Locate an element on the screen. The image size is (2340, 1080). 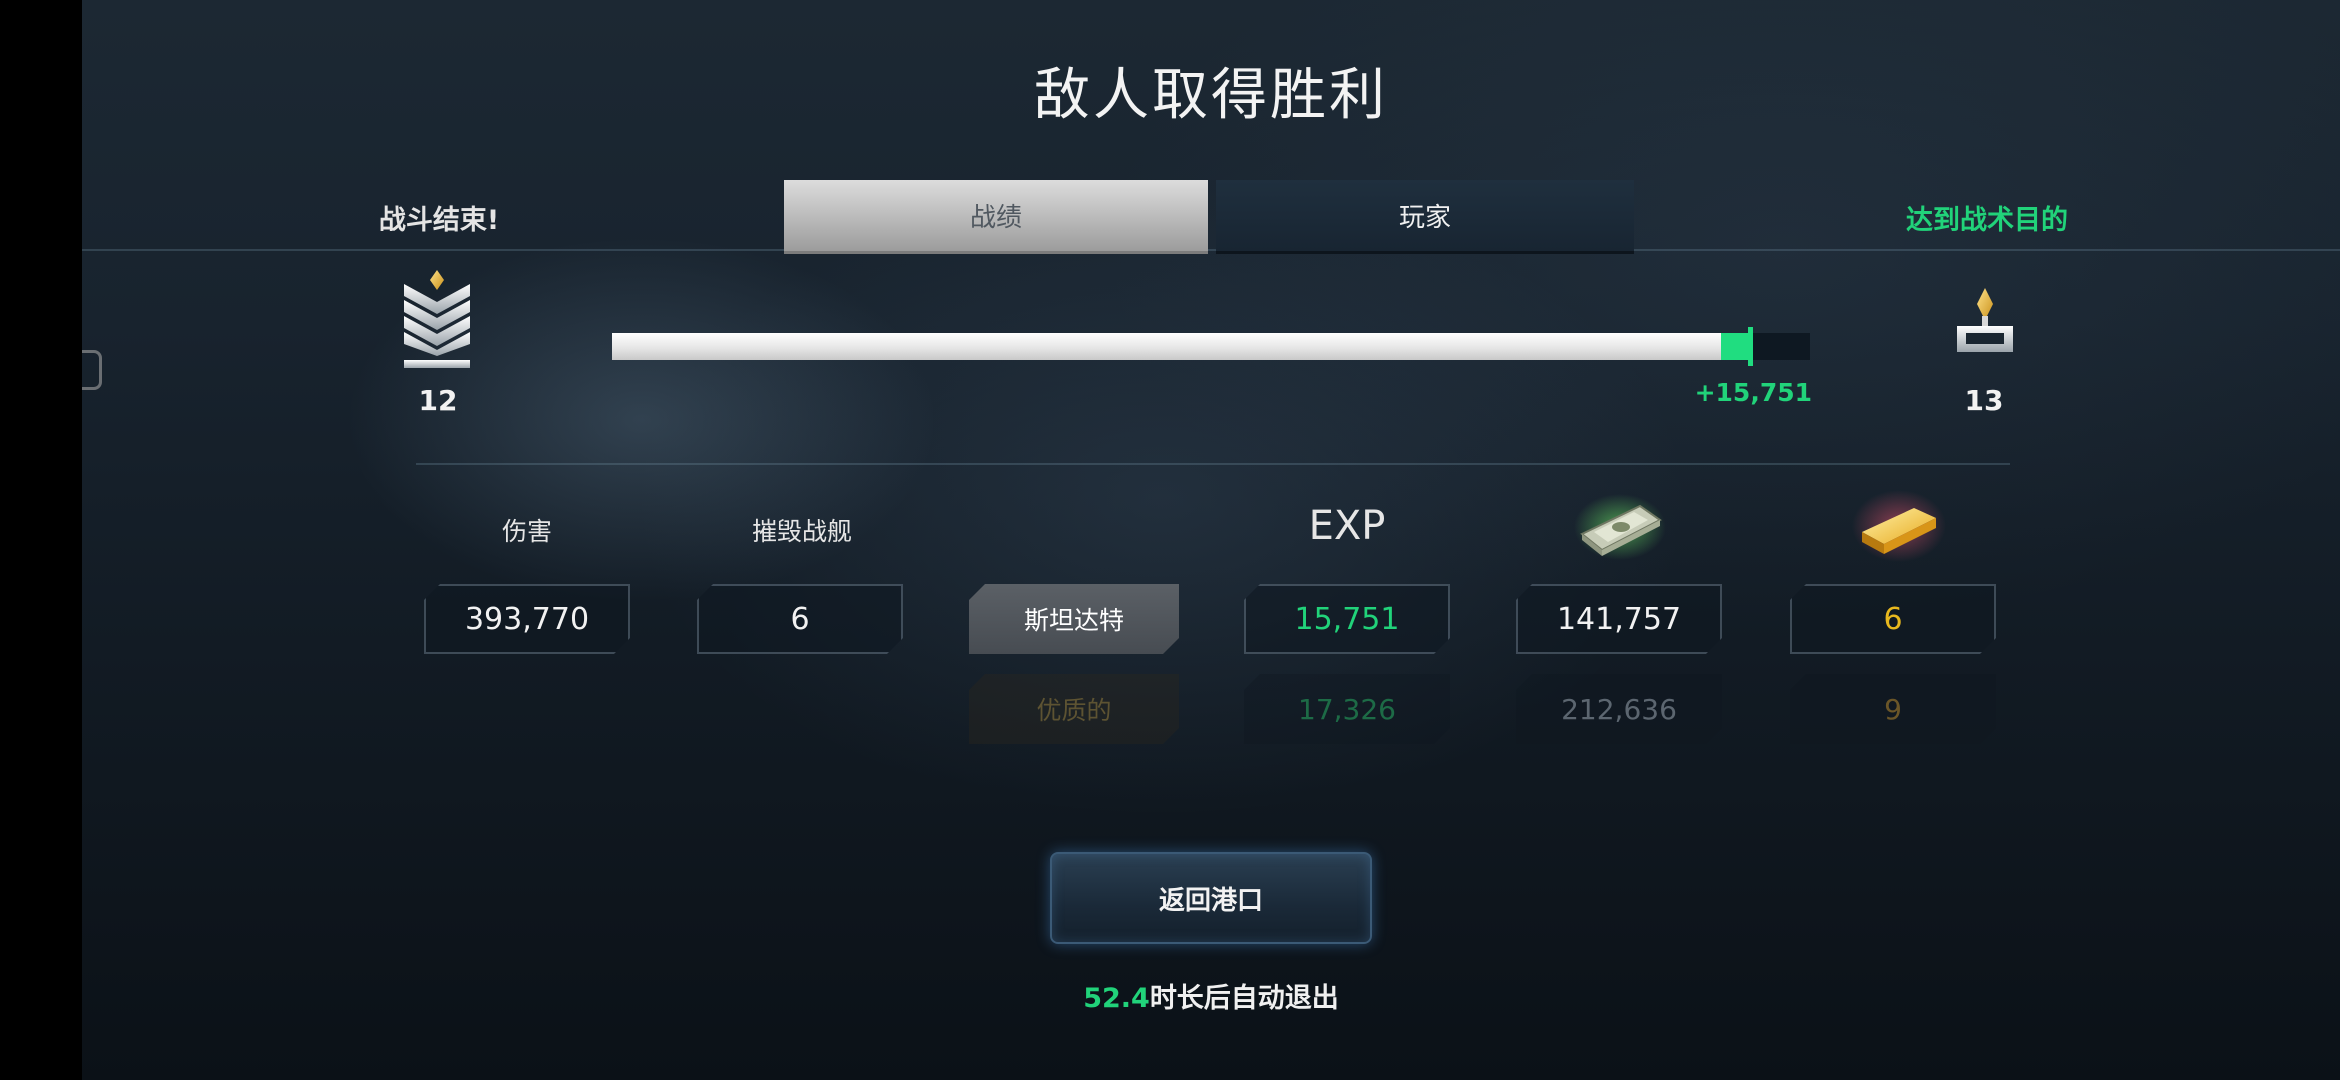
damage-header: 伤害 is located at coordinates (526, 531).